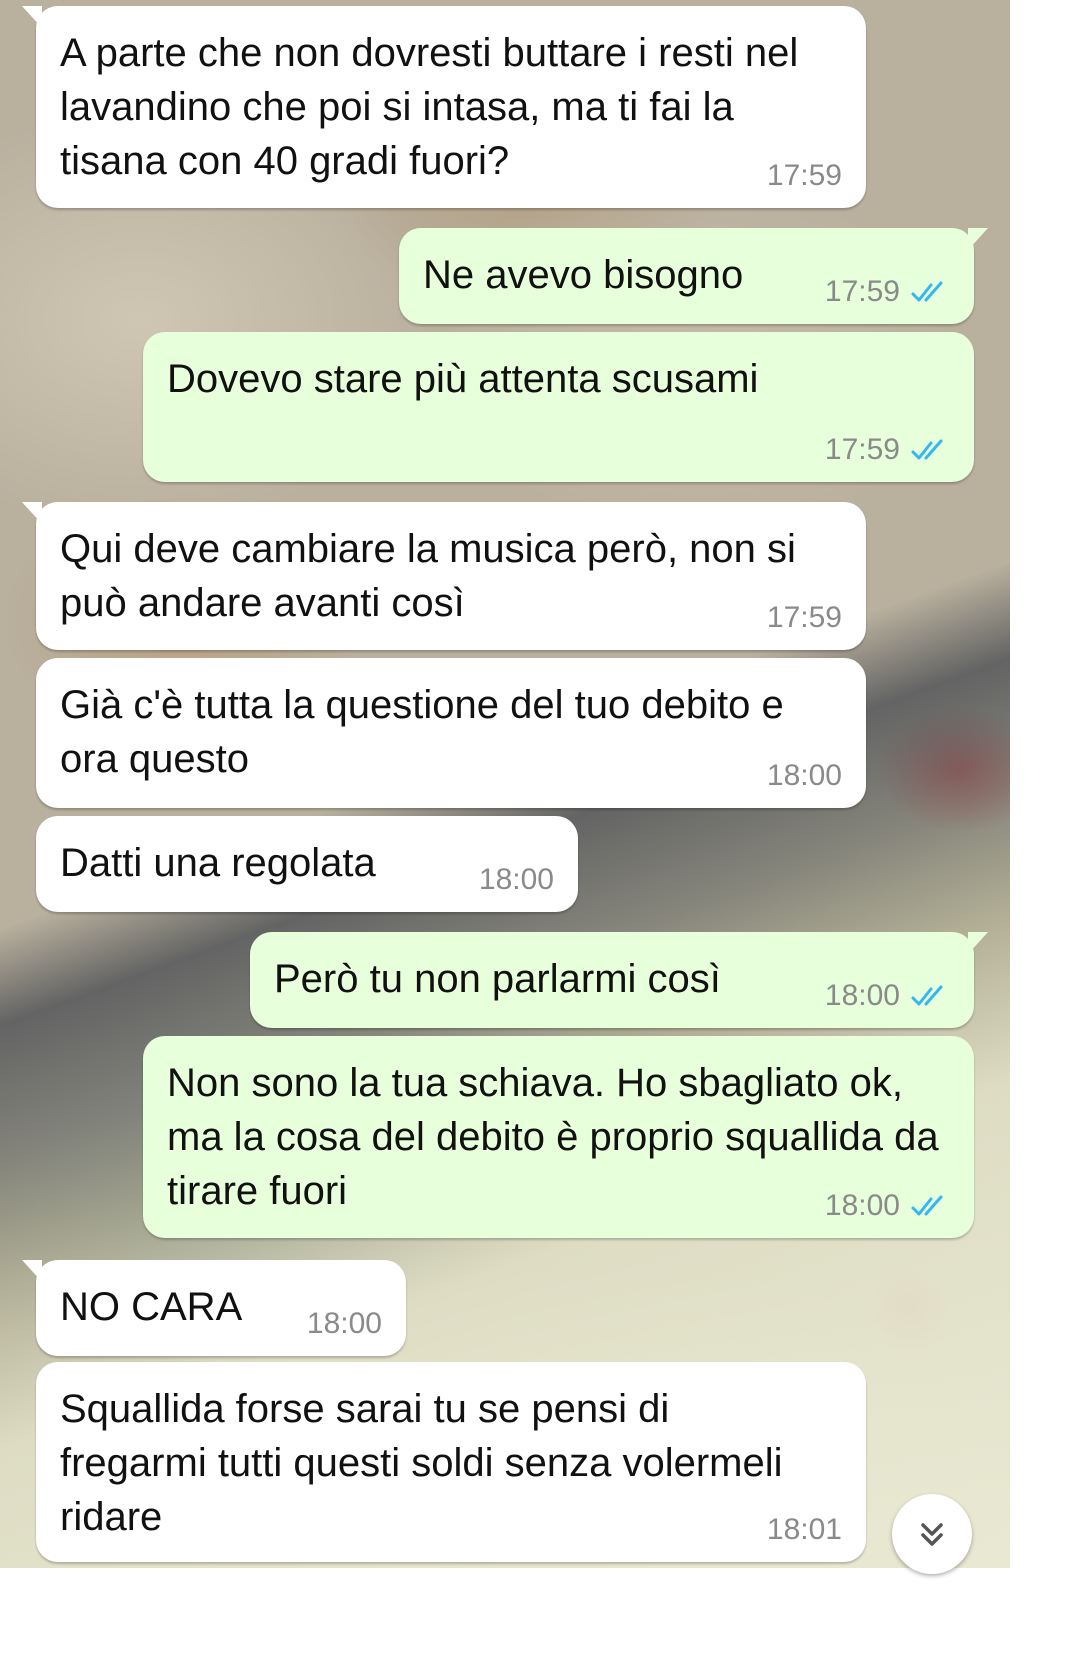 The image size is (1080, 1676). Describe the element at coordinates (214, 1308) in the screenshot. I see `message-bubble-incoming: NO CARA 18:00` at that location.